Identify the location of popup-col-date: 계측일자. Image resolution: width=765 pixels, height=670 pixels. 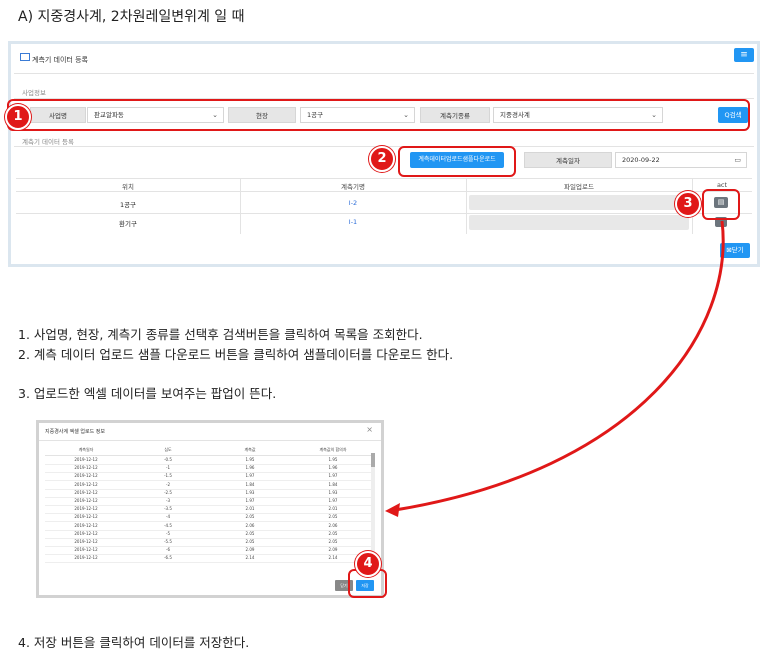
(86, 449).